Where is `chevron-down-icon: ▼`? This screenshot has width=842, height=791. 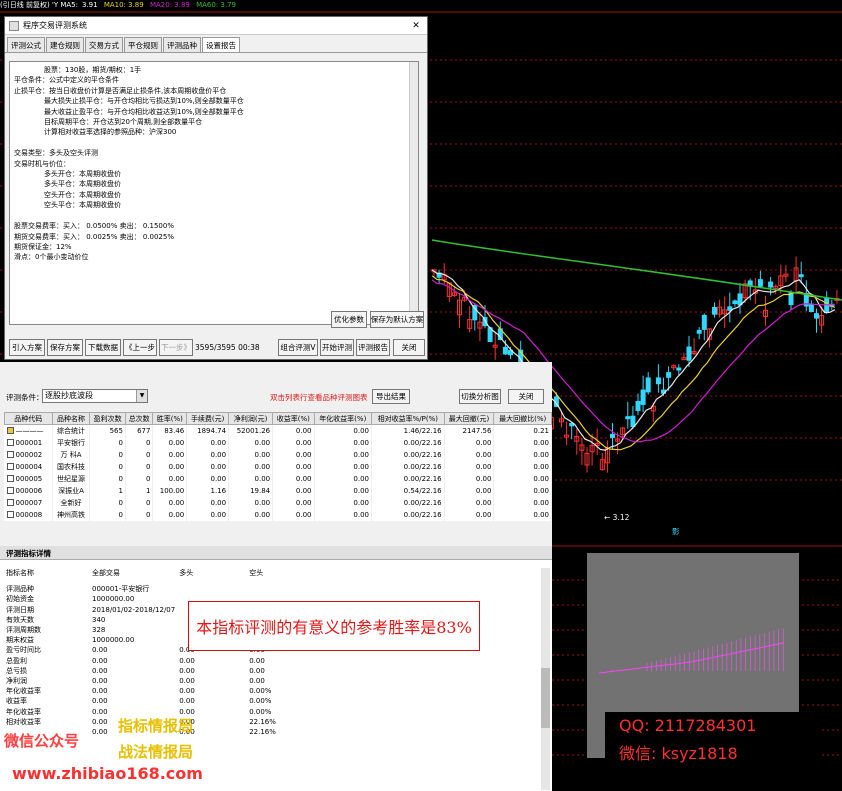
chevron-down-icon: ▼ is located at coordinates (141, 396).